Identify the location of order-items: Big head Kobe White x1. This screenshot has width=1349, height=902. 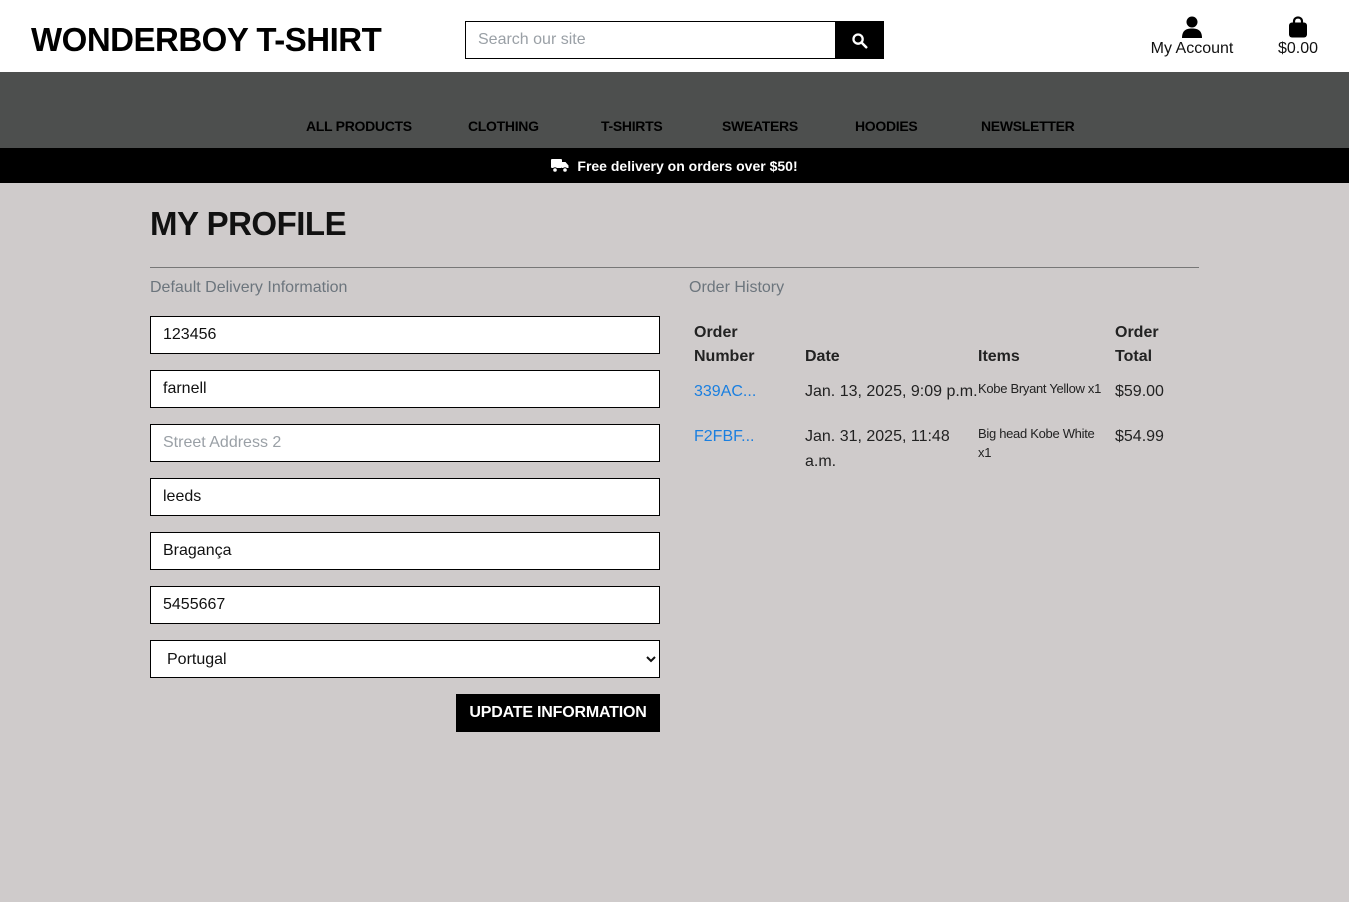
(1036, 443).